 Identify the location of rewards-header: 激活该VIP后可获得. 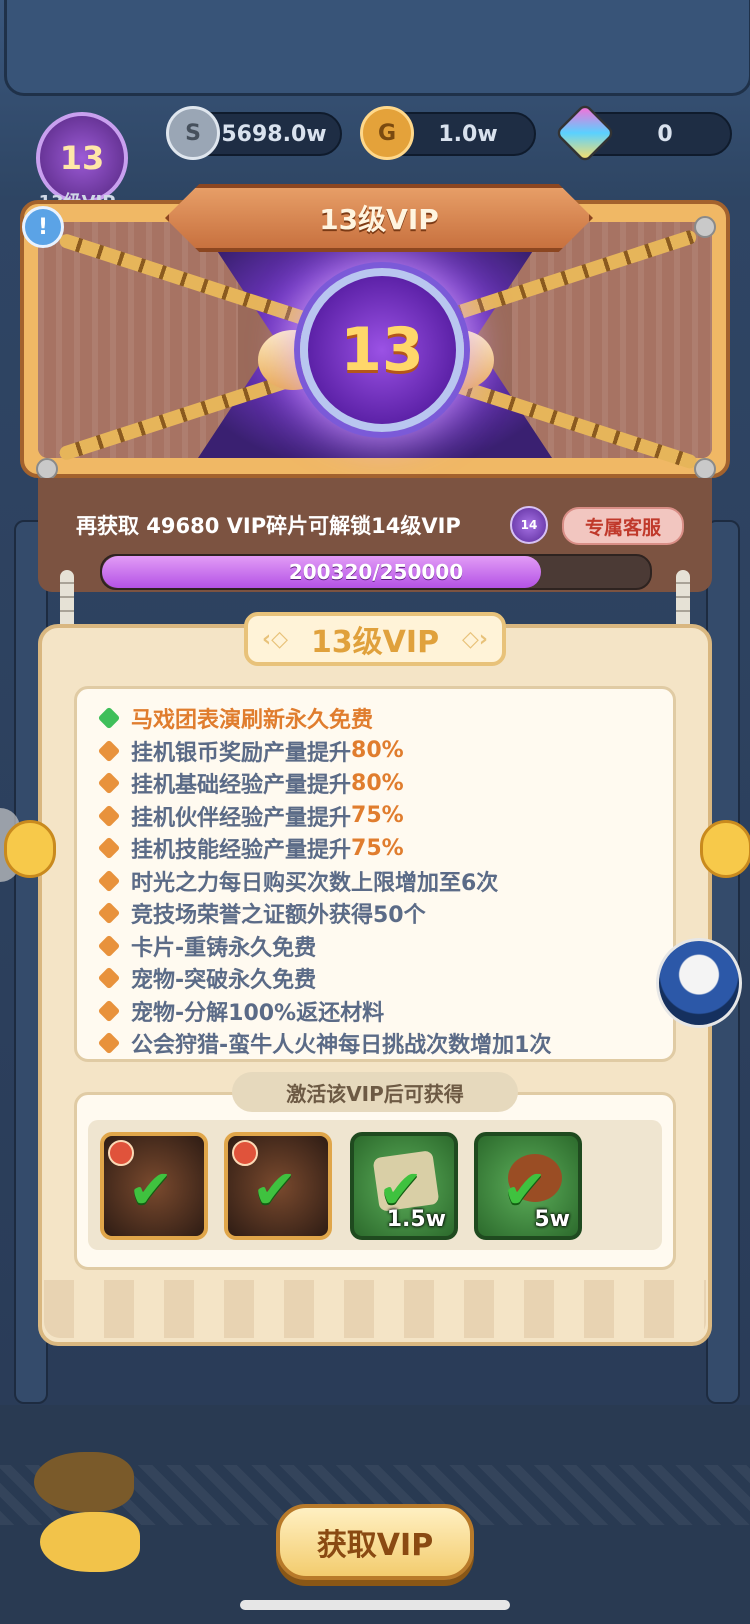
(375, 1092).